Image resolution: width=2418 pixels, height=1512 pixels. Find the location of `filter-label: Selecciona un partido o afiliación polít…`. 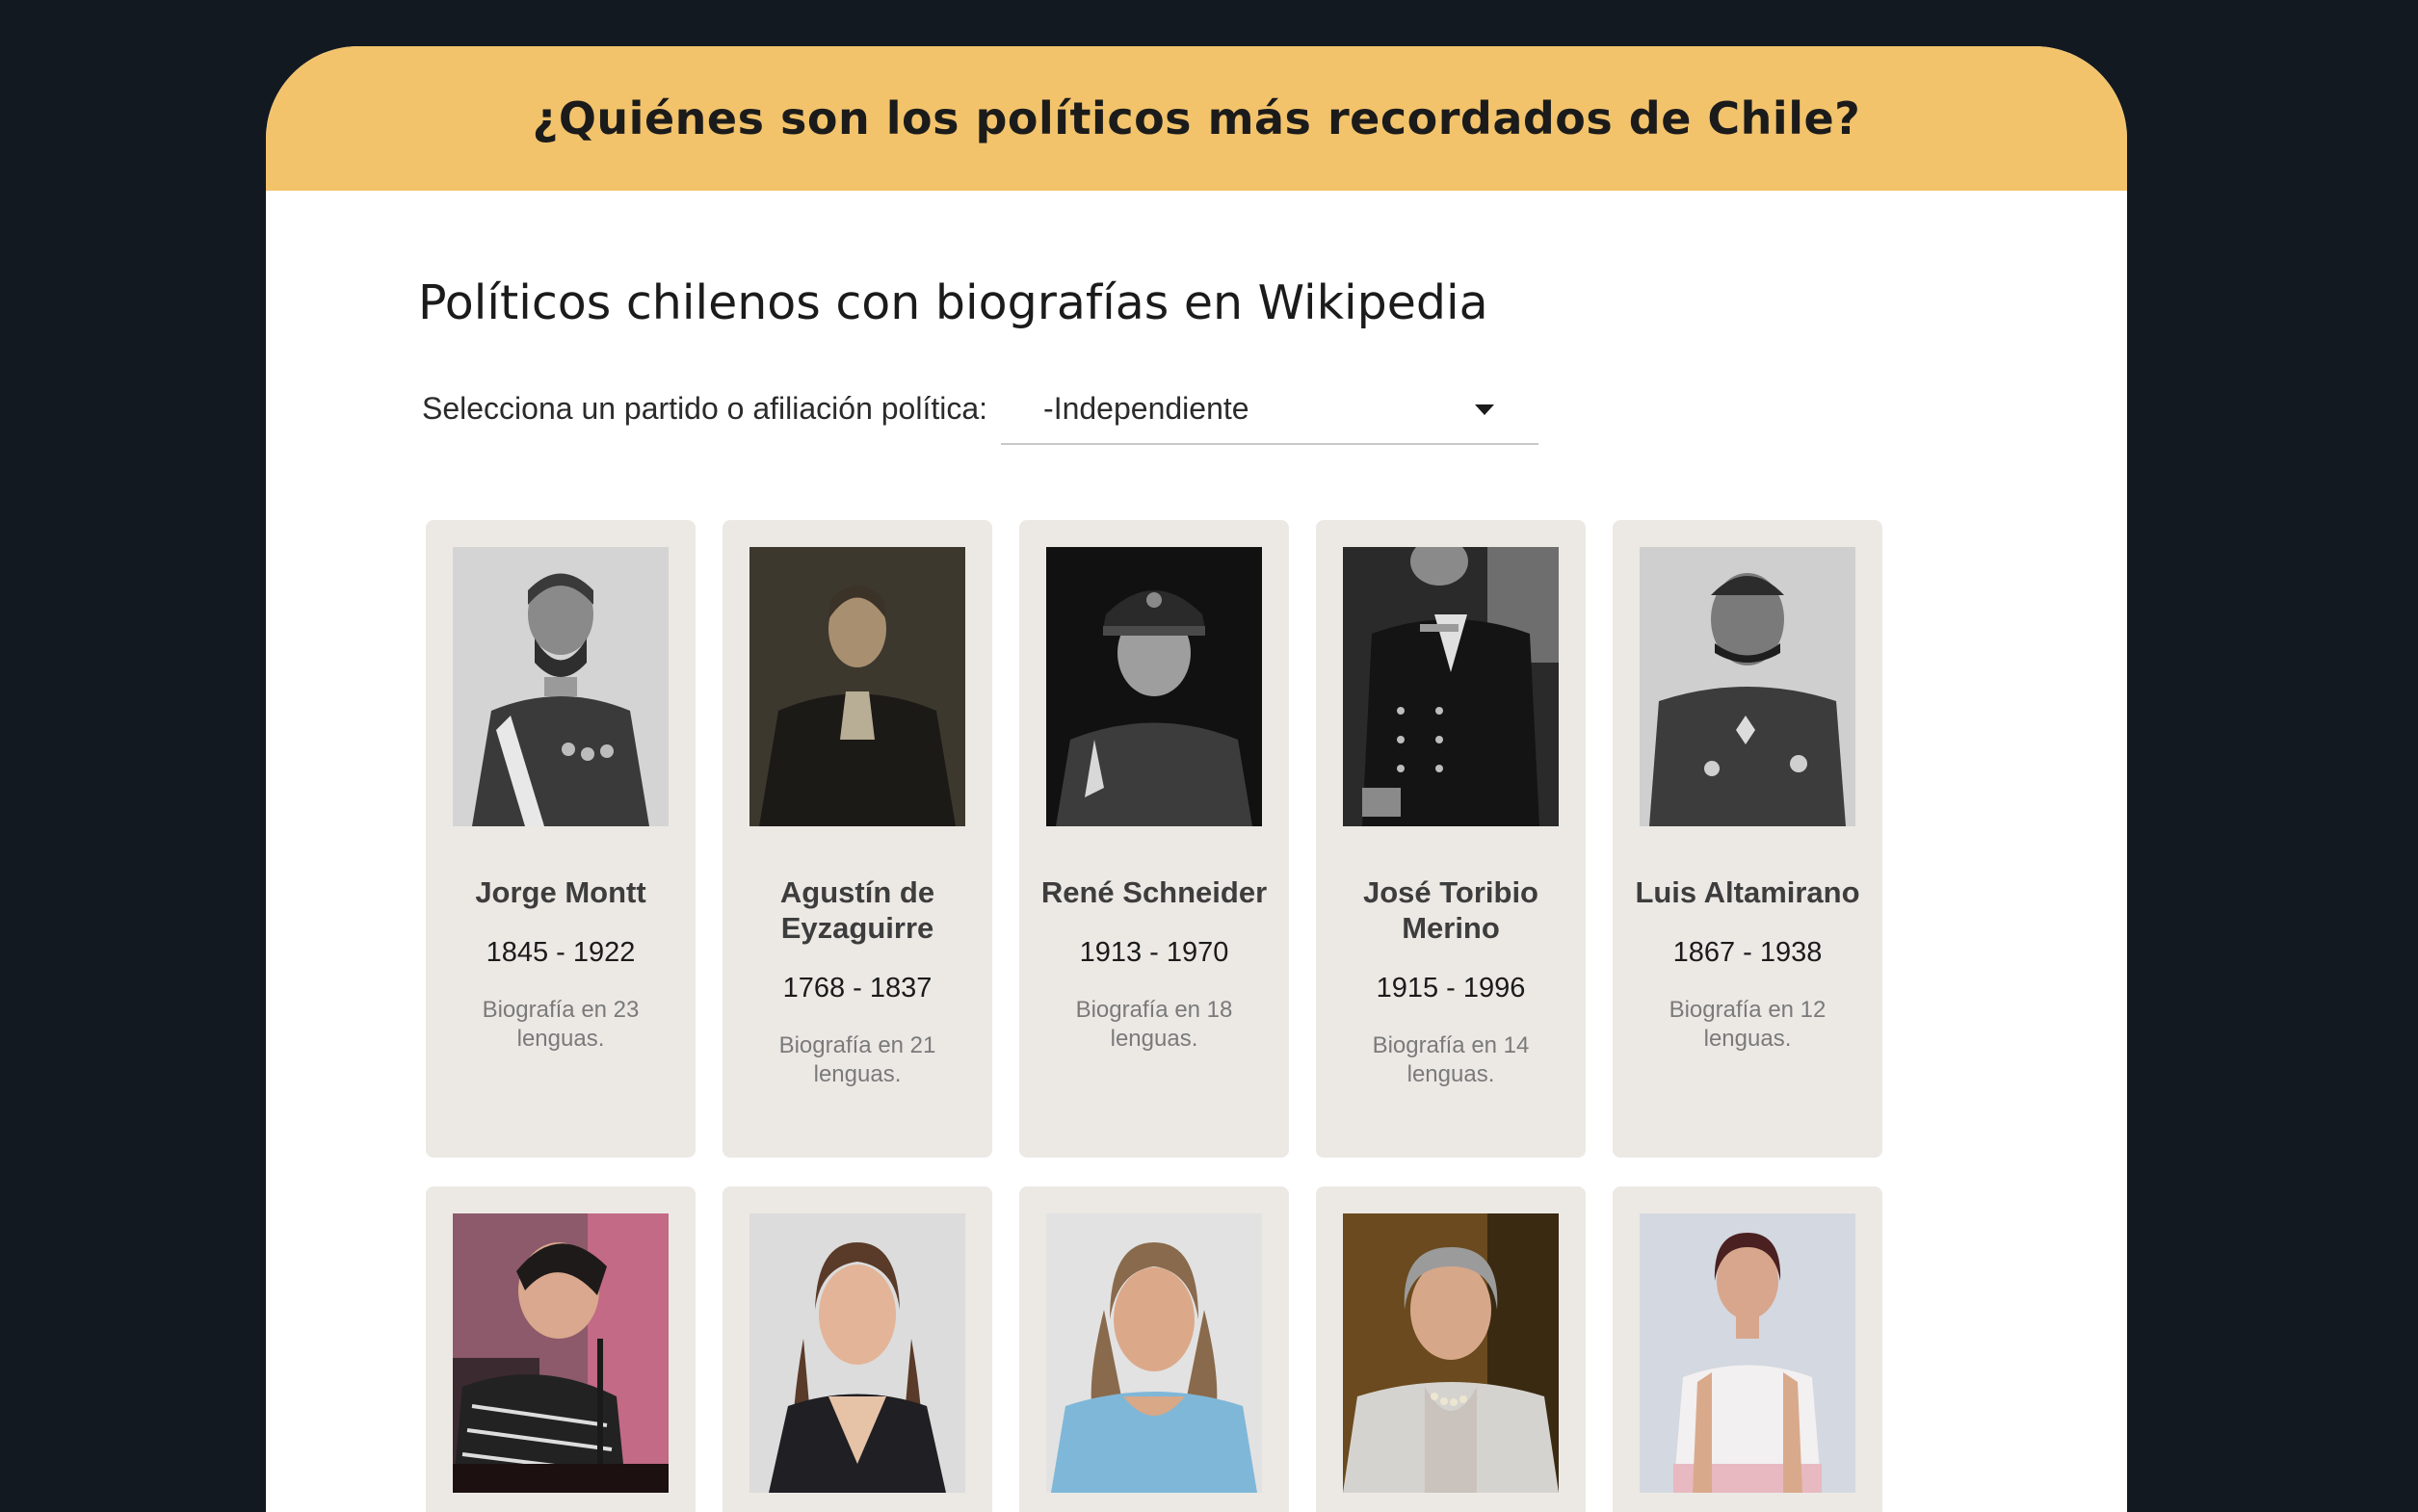

filter-label: Selecciona un partido o afiliación polít… is located at coordinates (705, 409).